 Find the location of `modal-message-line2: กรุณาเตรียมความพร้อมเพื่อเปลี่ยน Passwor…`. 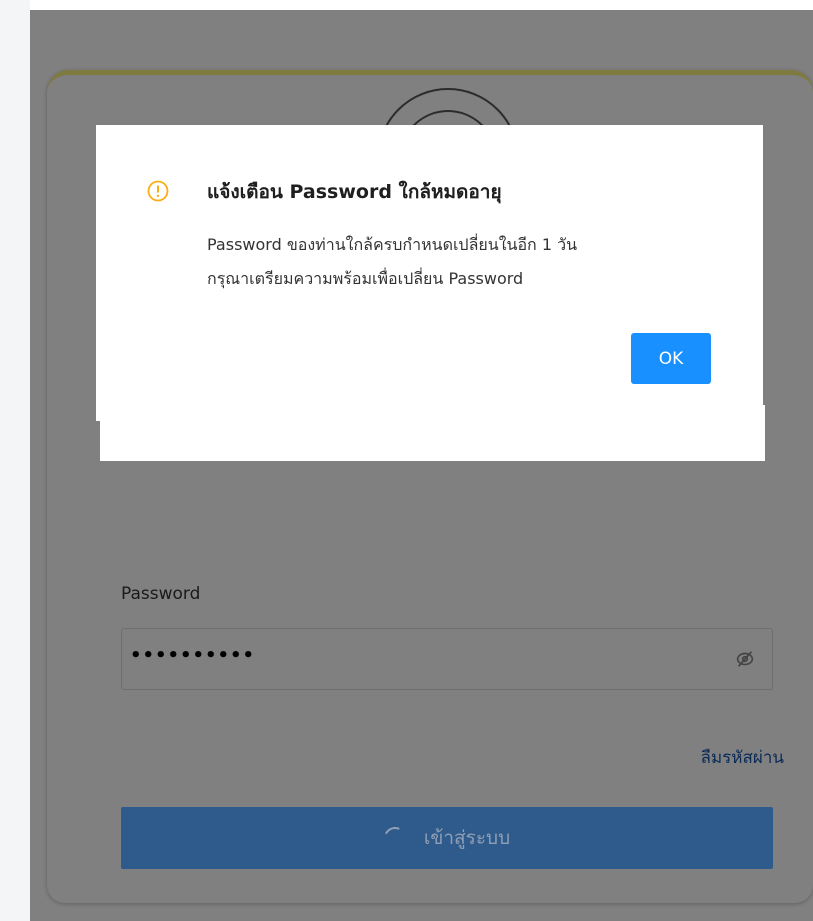

modal-message-line2: กรุณาเตรียมความพร้อมเพื่อเปลี่ยน Passwor… is located at coordinates (365, 278).